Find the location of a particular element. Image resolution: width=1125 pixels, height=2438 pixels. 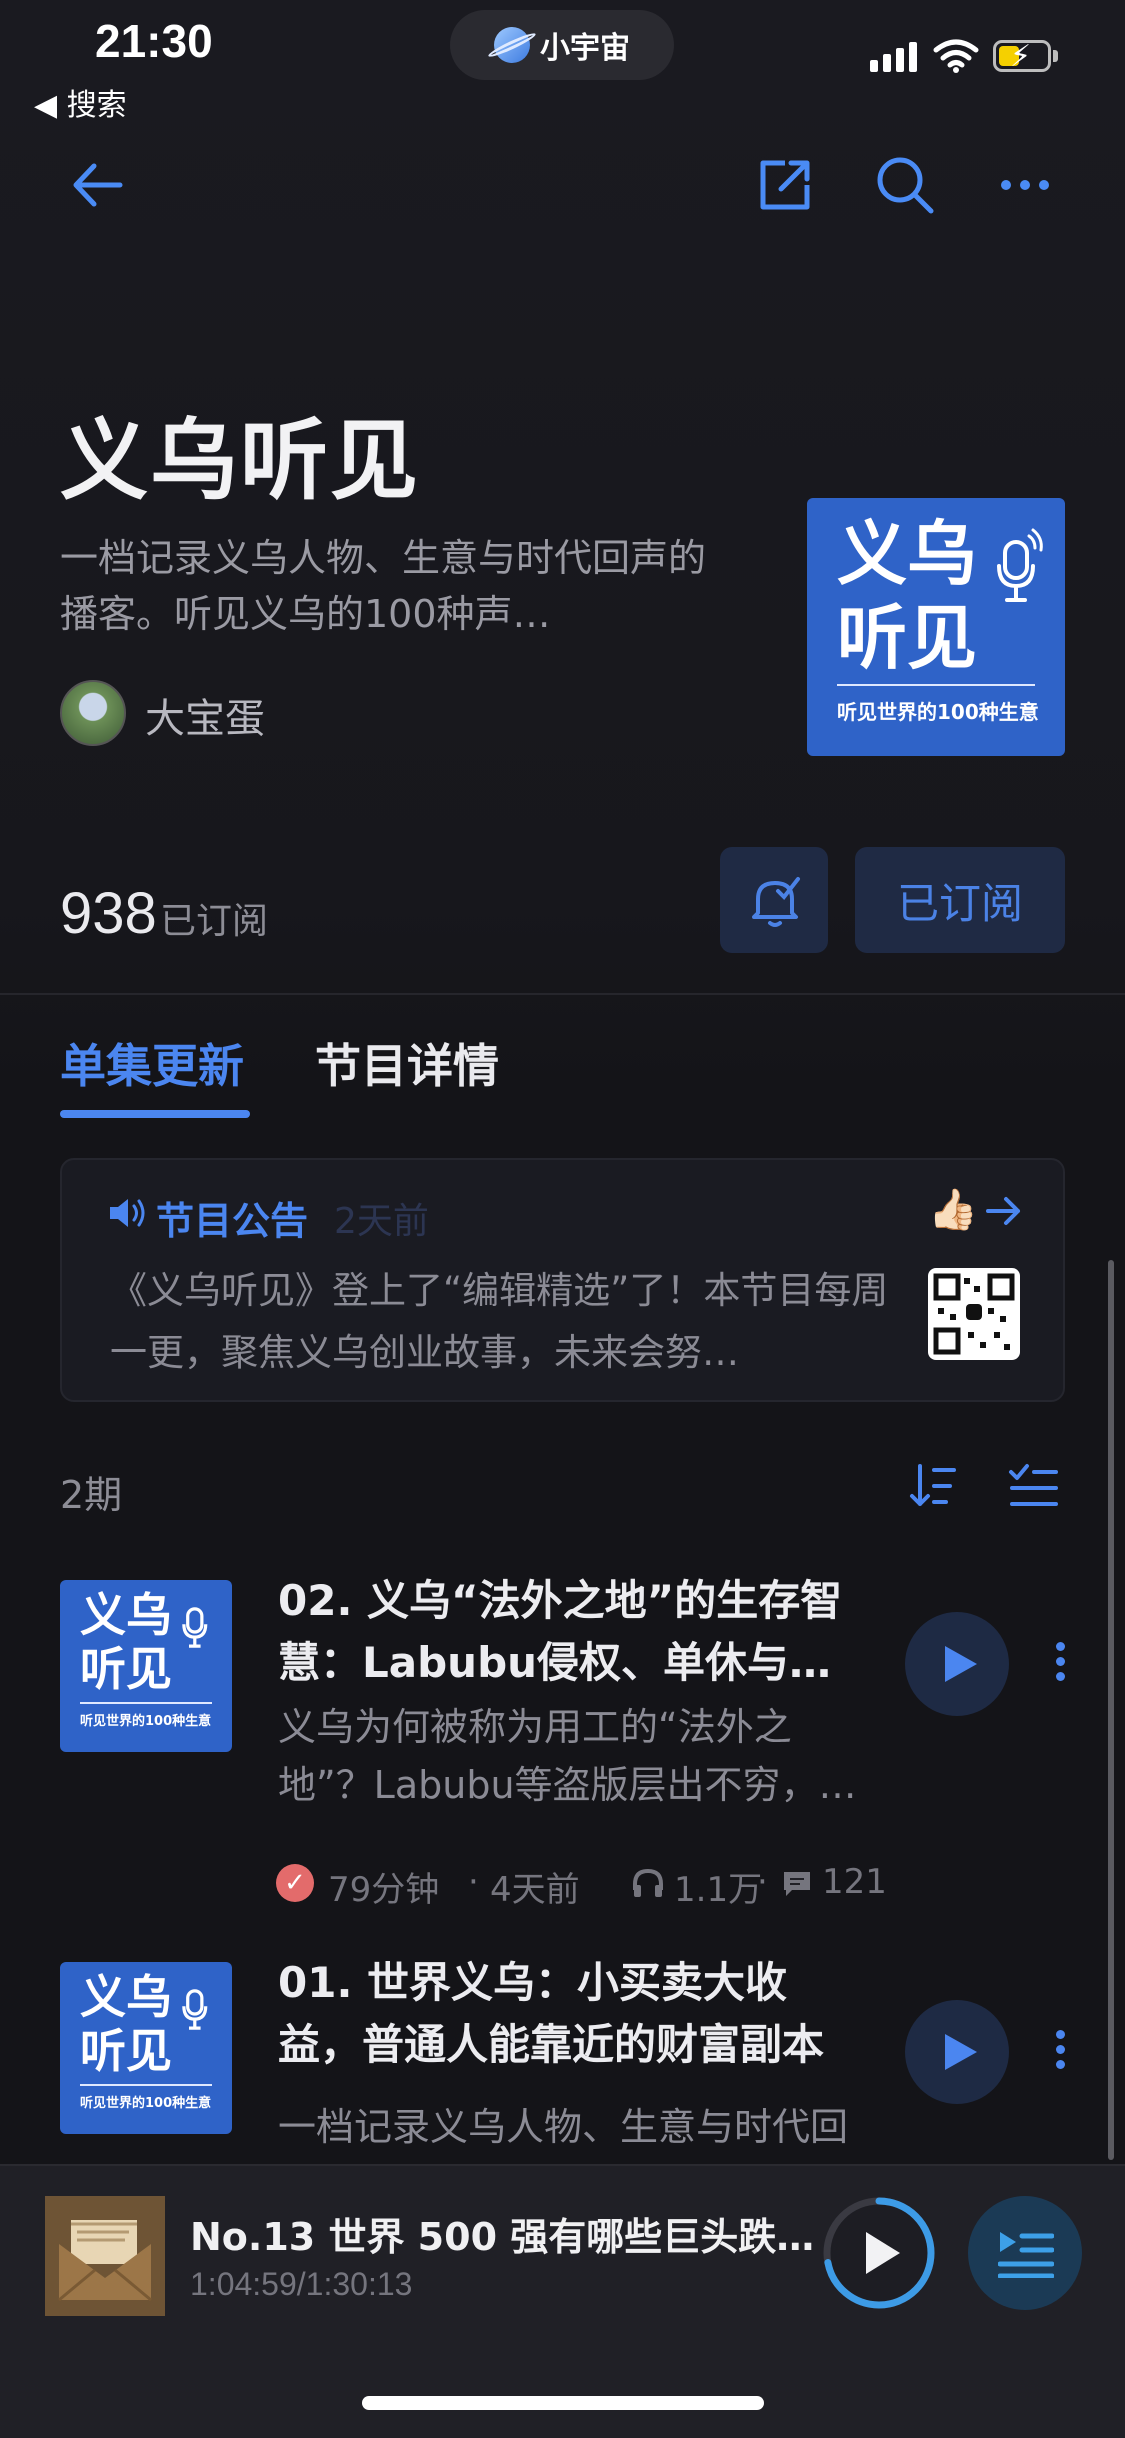

arrow-left-icon is located at coordinates (97, 185).